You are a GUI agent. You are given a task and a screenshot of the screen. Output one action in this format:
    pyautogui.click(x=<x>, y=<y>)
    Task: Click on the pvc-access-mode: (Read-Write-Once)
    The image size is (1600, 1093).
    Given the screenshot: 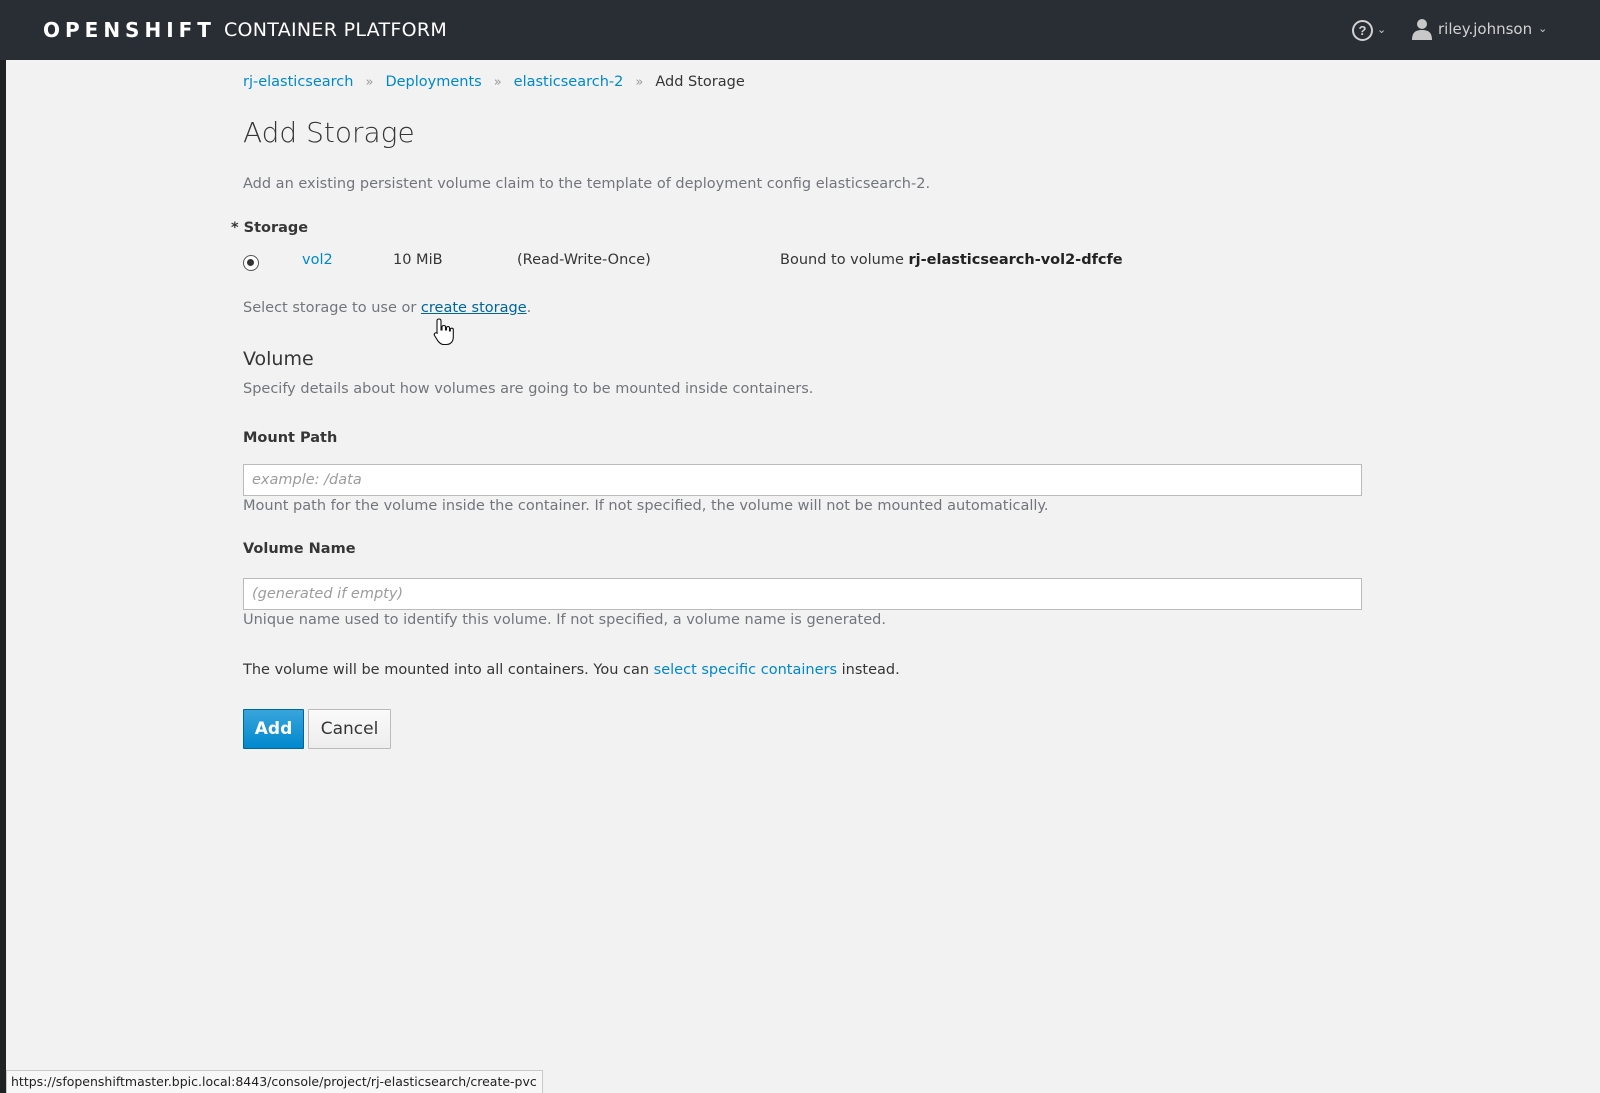 What is the action you would take?
    pyautogui.click(x=584, y=260)
    